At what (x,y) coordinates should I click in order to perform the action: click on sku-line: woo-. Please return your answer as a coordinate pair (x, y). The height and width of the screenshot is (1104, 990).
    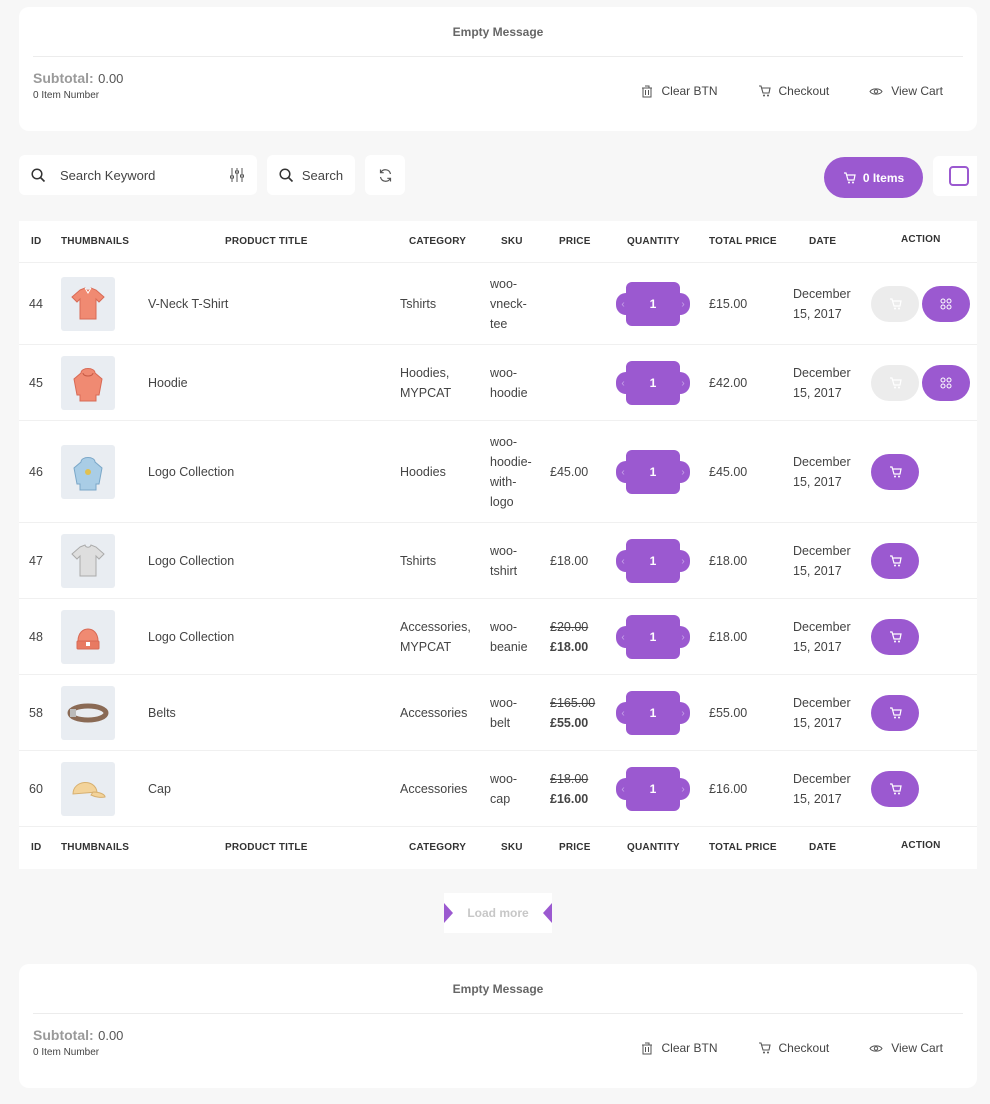
    Looking at the image, I should click on (504, 442).